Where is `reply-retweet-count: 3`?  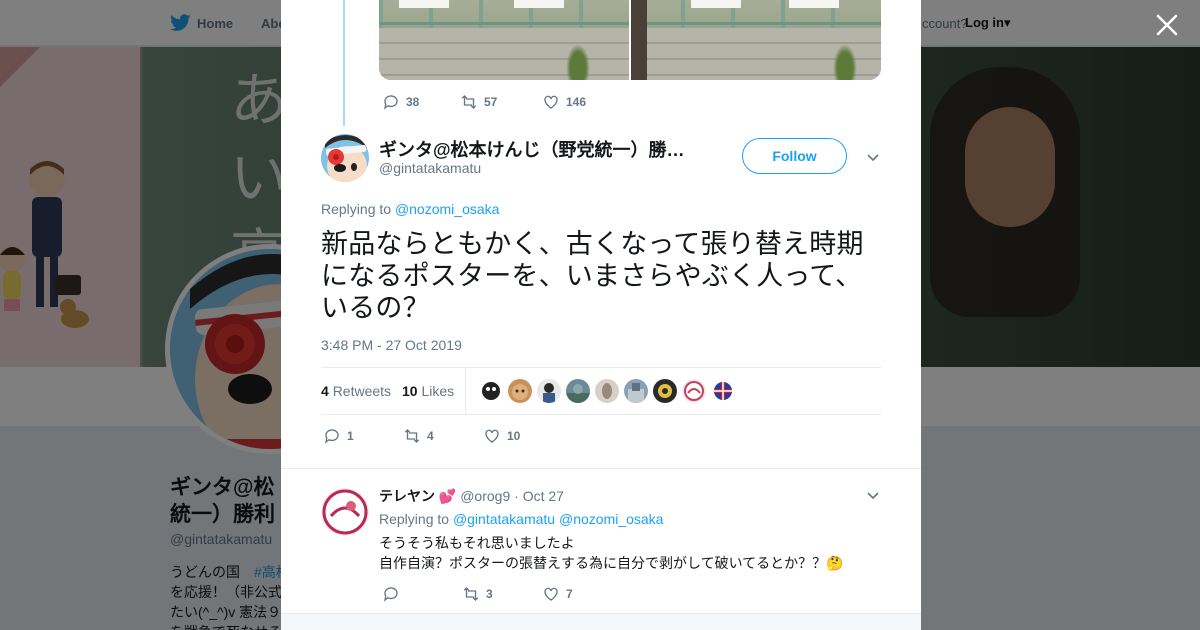 reply-retweet-count: 3 is located at coordinates (489, 594).